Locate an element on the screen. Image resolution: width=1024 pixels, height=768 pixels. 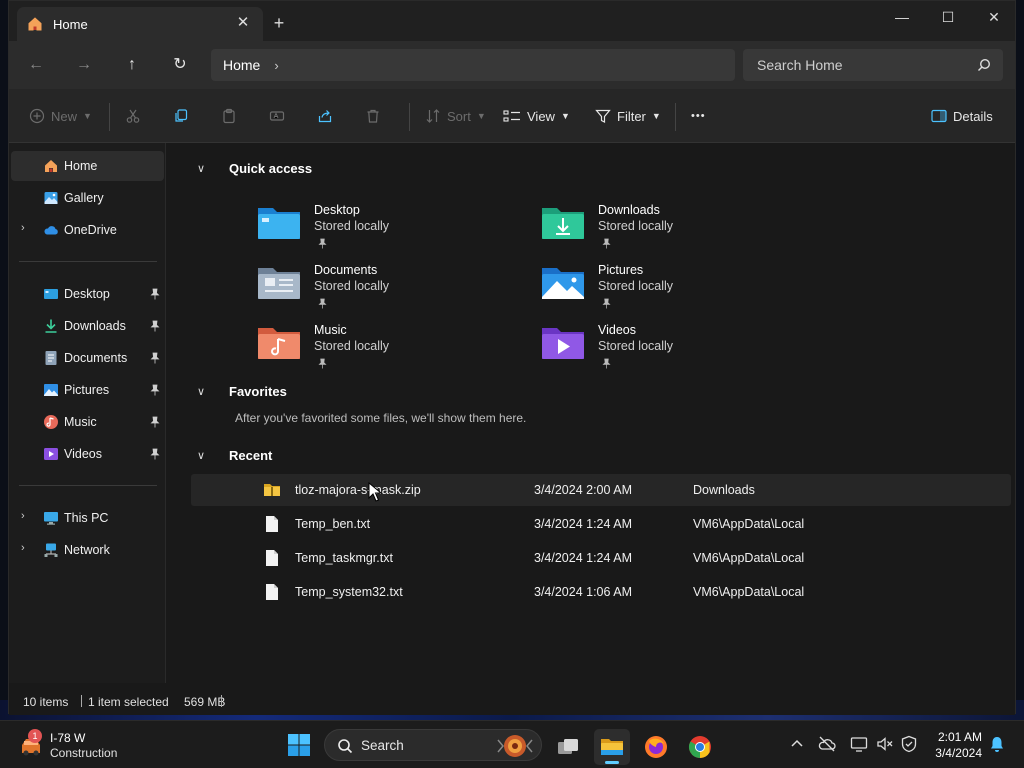
share-button is located at coordinates (328, 116).